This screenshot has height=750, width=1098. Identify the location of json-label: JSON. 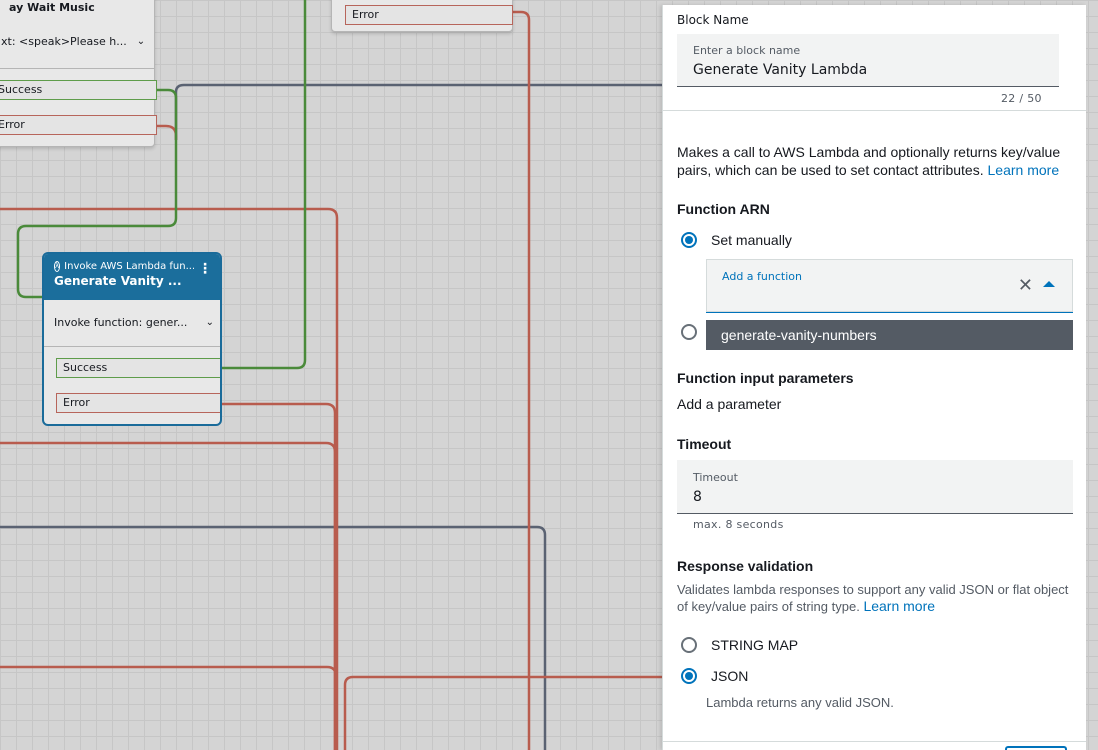
(730, 676).